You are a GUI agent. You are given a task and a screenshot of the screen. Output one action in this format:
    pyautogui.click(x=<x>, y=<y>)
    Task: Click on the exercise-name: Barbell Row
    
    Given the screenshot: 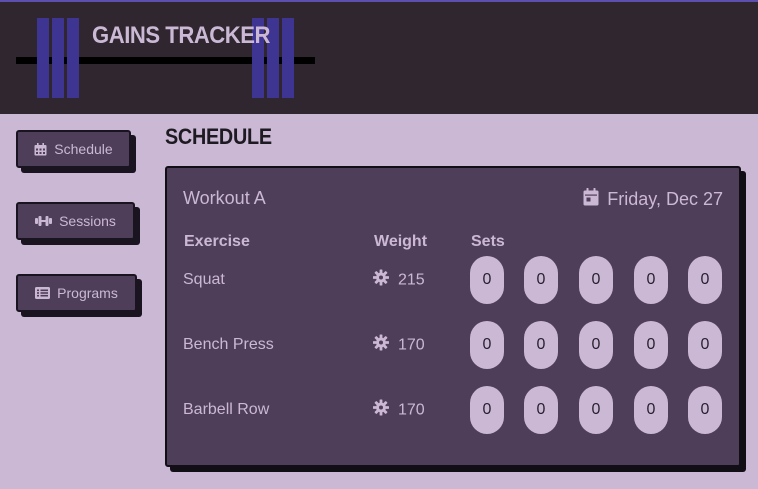 What is the action you would take?
    pyautogui.click(x=226, y=409)
    